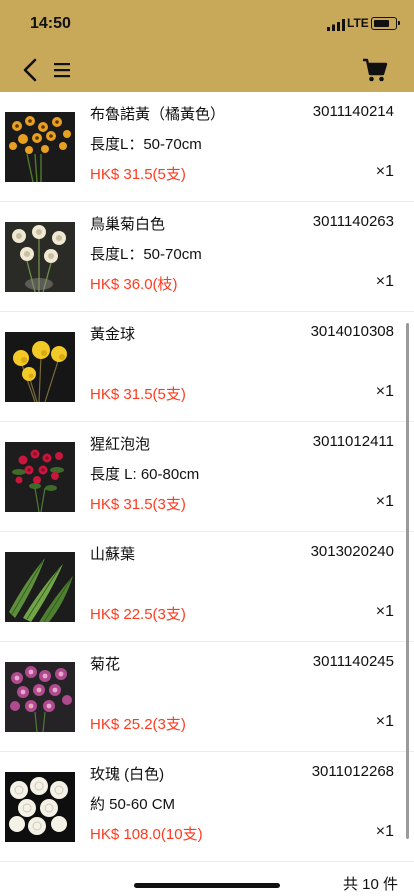 This screenshot has height=896, width=414. Describe the element at coordinates (146, 834) in the screenshot. I see `item-price: HK$ 108.0(10支)` at that location.